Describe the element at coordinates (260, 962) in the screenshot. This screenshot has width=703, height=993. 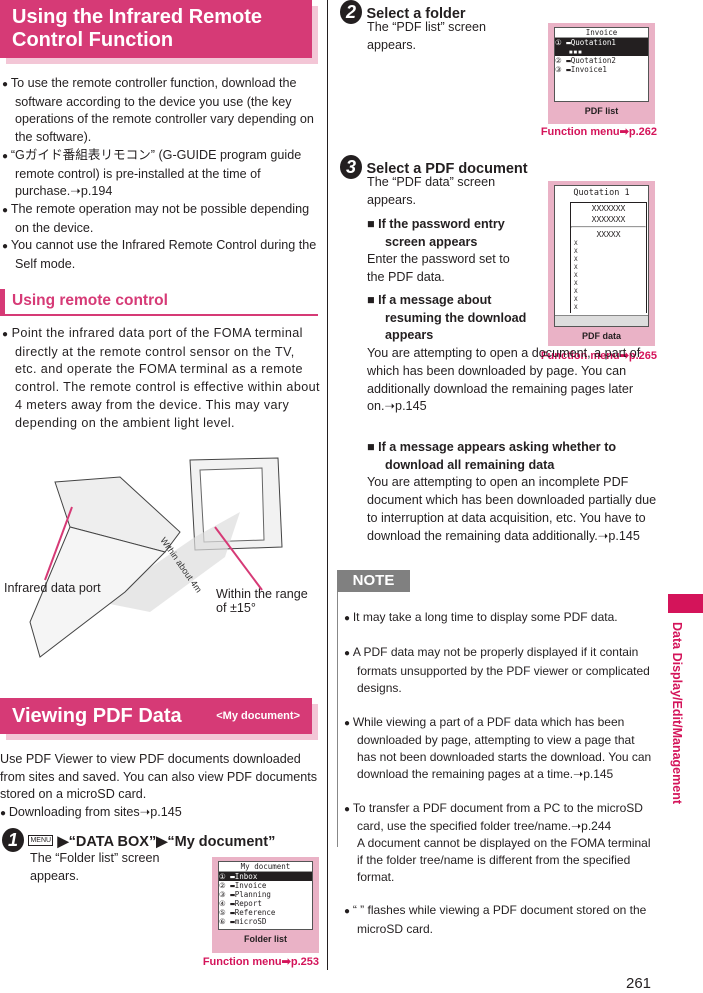
I see `function-menu-ref: Function menu➡p.253` at that location.